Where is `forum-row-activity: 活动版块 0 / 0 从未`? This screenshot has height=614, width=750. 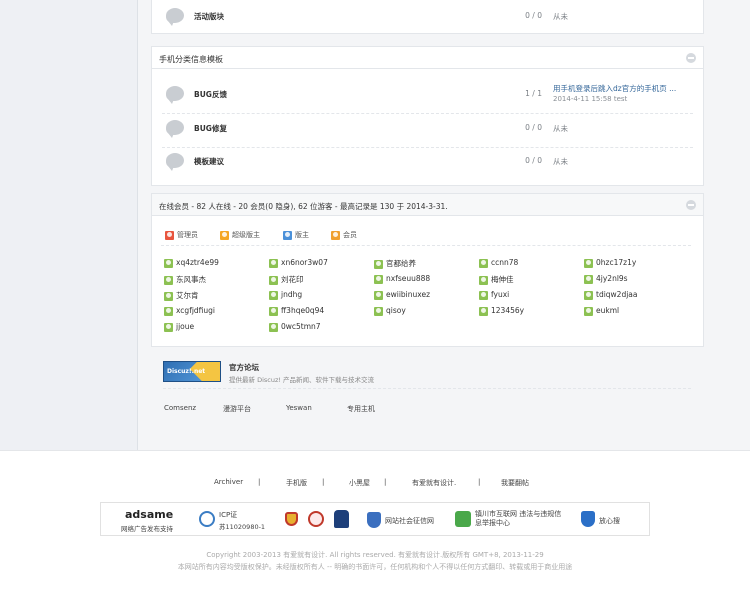 forum-row-activity: 活动版块 0 / 0 从未 is located at coordinates (428, 17).